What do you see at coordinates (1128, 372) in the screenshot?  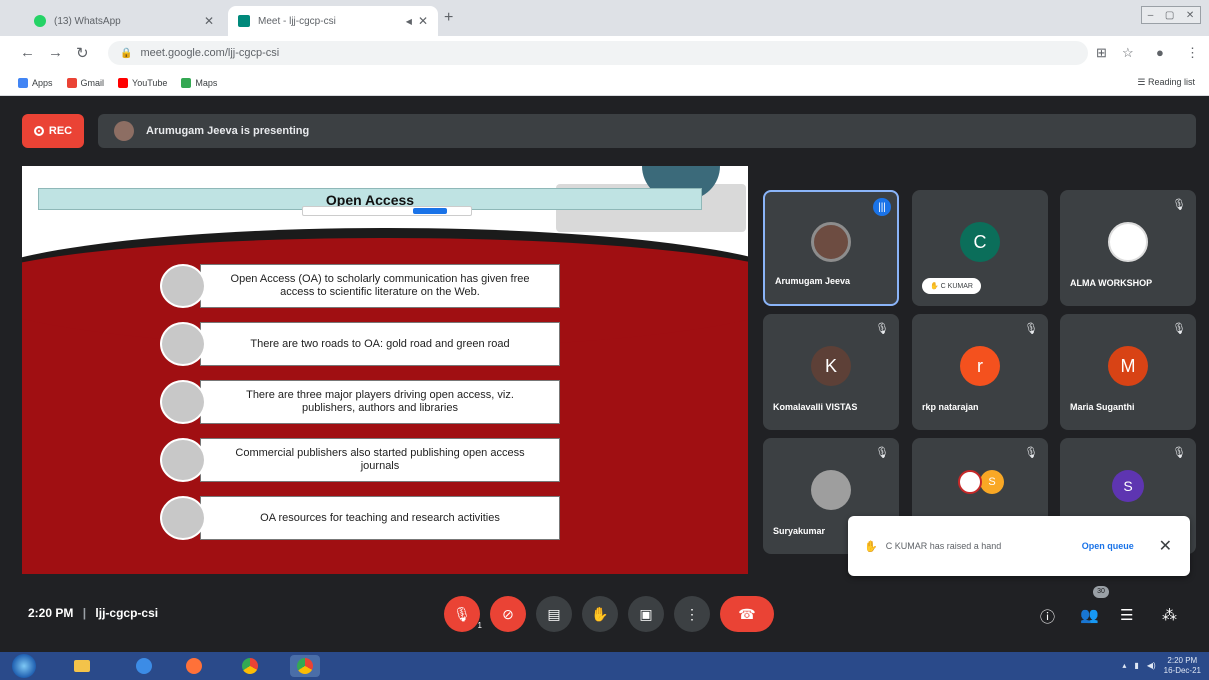 I see `participant-tile: 🎙 M Maria Suganthi` at bounding box center [1128, 372].